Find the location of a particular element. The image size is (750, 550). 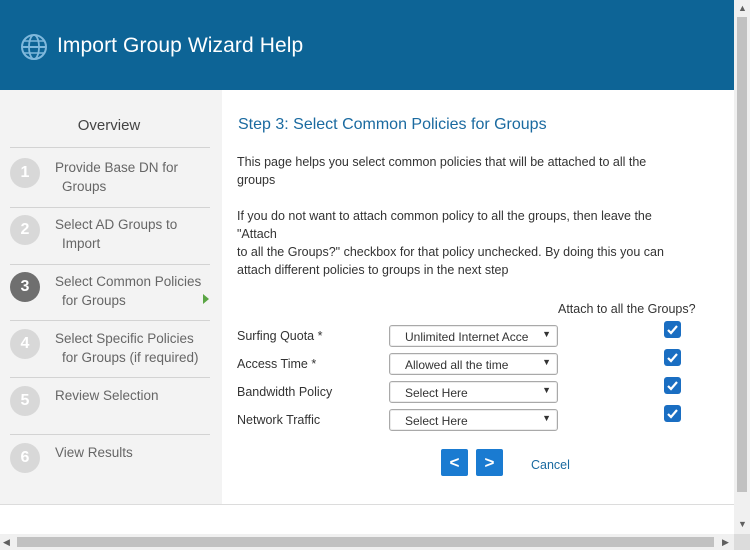

vertical-scroll-thumb is located at coordinates (742, 254).